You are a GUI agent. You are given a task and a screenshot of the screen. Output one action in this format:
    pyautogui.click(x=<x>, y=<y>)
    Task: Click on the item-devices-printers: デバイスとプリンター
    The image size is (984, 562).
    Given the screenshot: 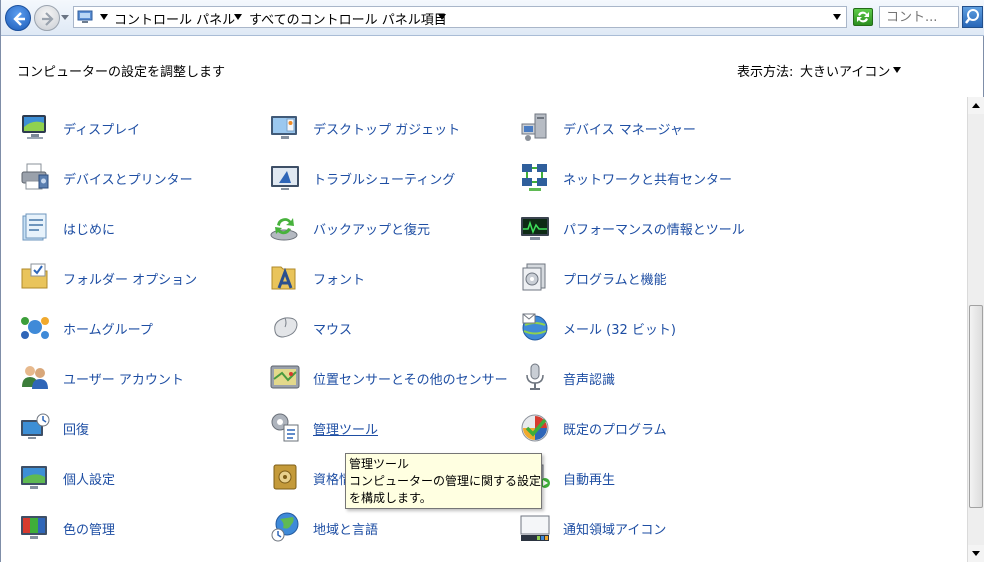 What is the action you would take?
    pyautogui.click(x=139, y=177)
    